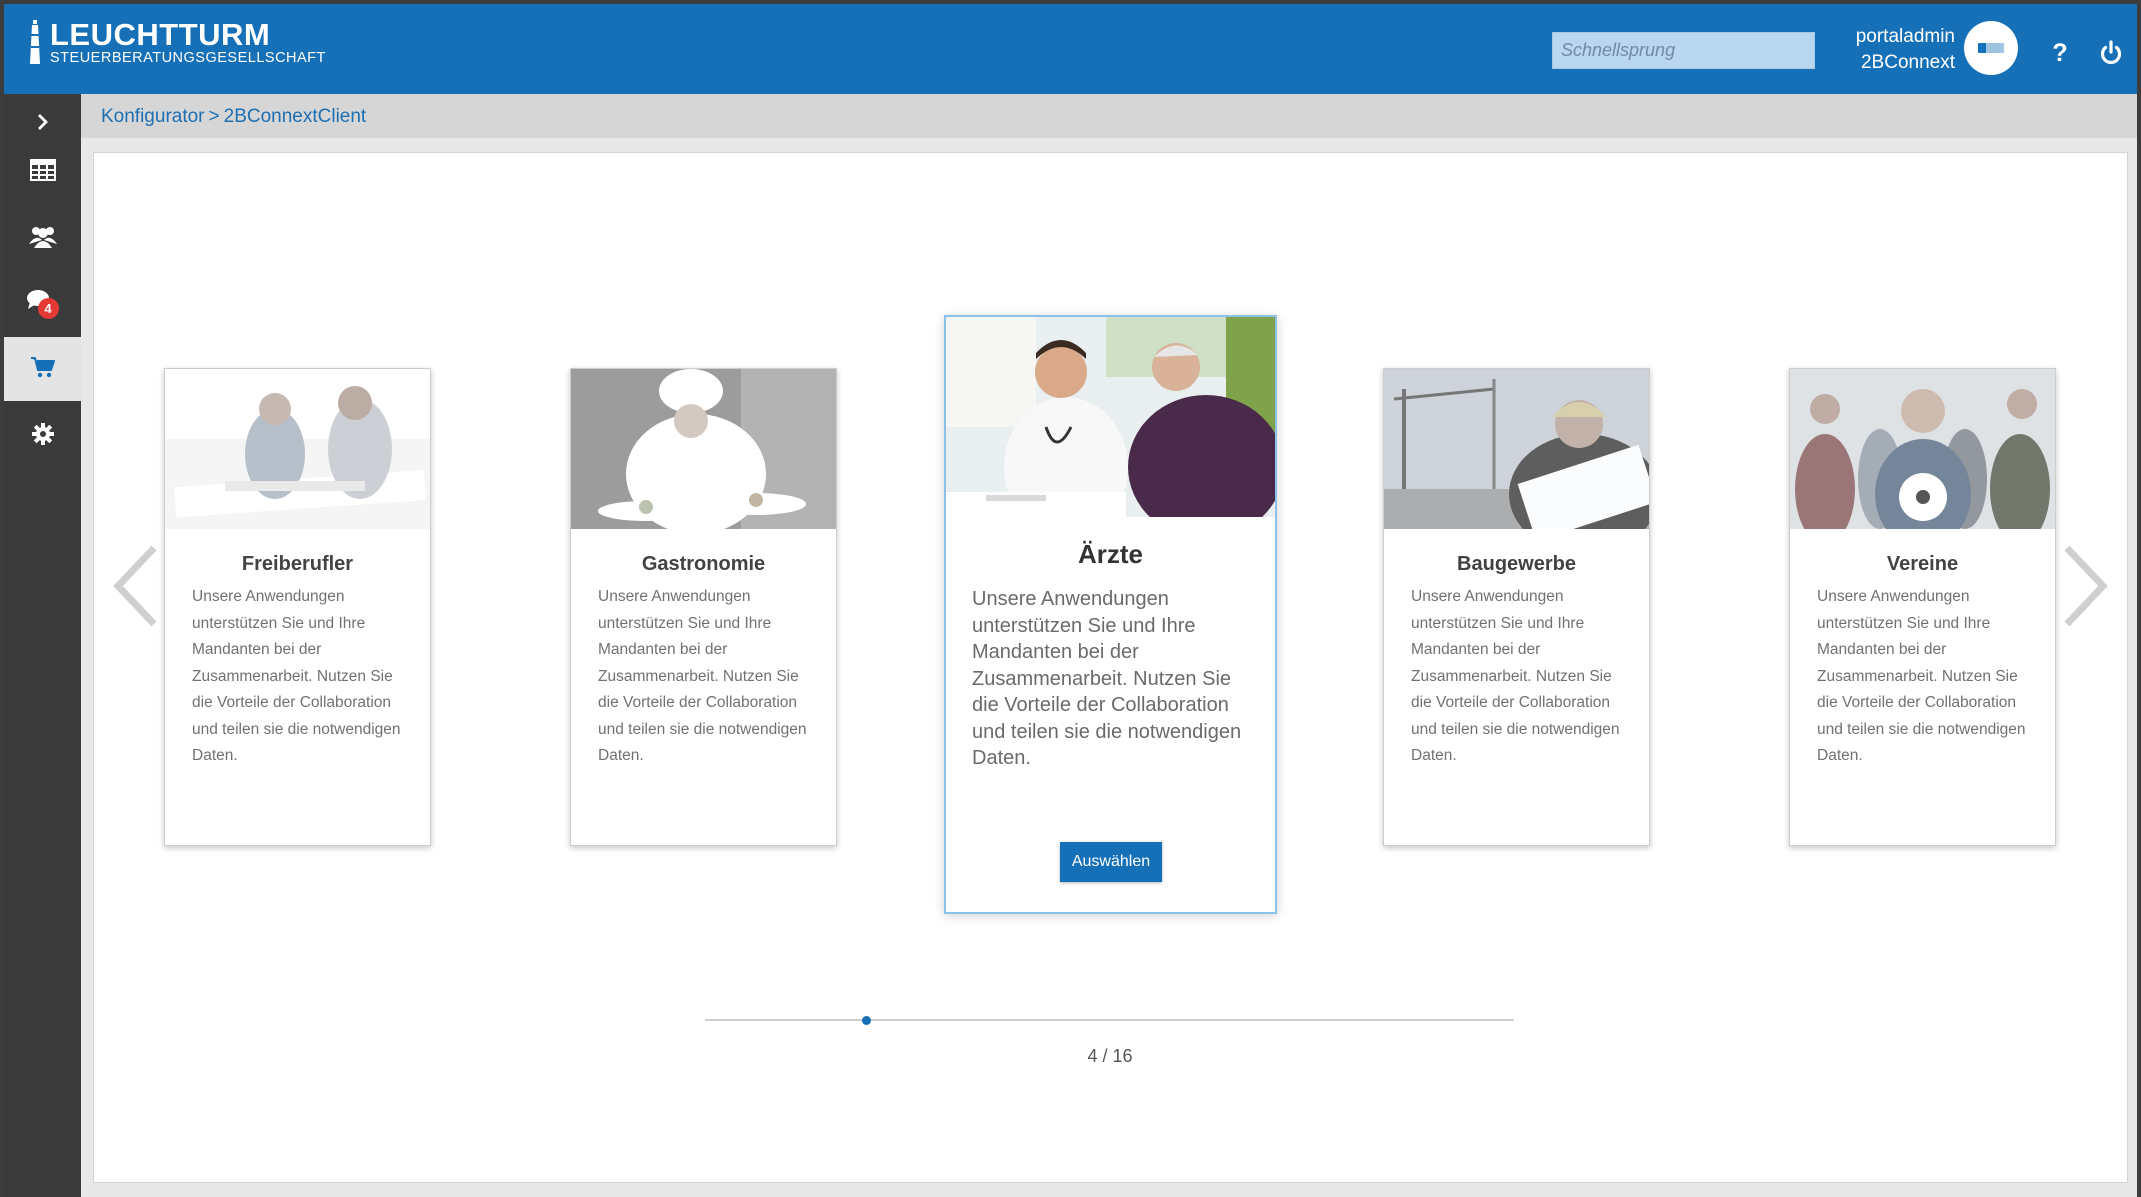 The image size is (2141, 1197). I want to click on gear-icon, so click(43, 436).